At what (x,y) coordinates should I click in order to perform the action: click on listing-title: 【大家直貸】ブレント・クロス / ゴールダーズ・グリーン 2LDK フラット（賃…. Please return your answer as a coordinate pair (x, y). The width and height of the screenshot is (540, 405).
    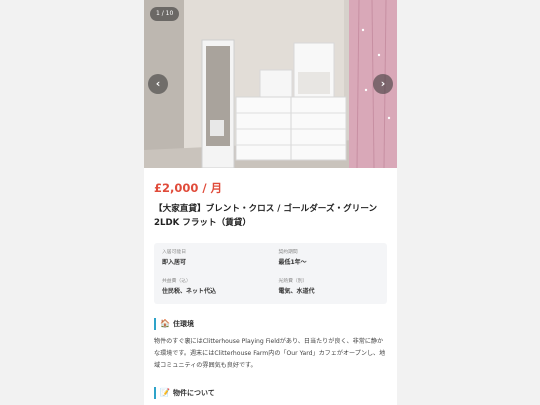
    Looking at the image, I should click on (266, 216).